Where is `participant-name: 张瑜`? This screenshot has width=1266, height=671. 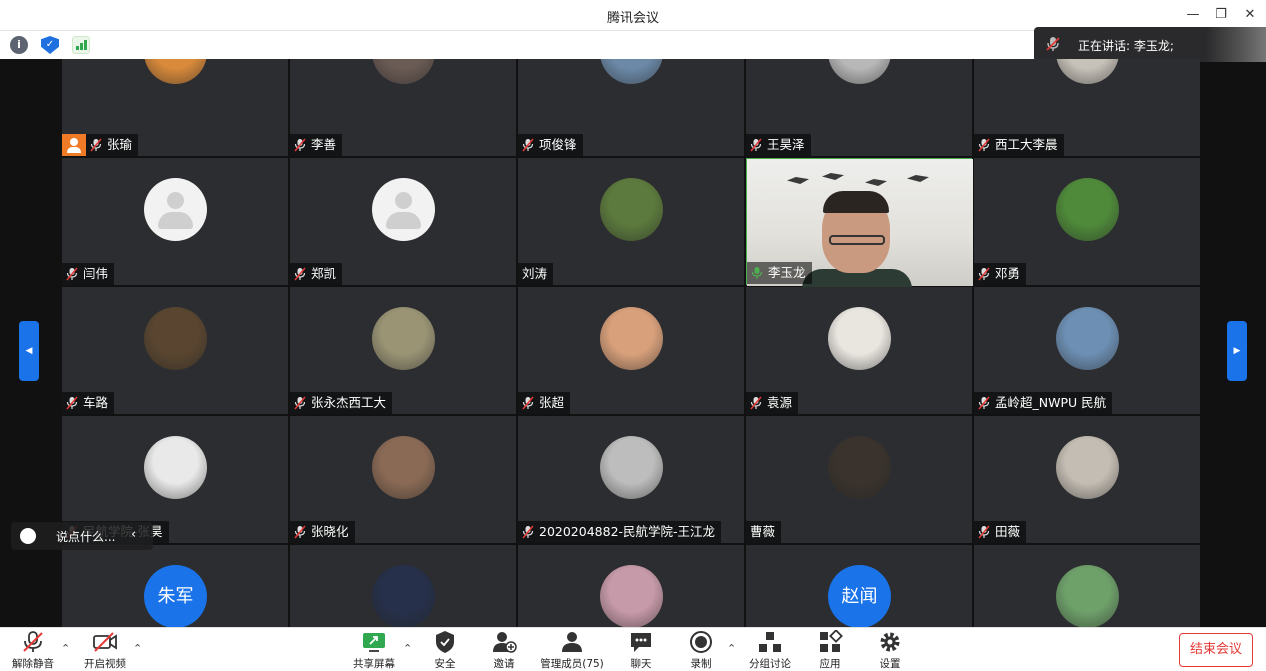
participant-name: 张瑜 is located at coordinates (120, 144).